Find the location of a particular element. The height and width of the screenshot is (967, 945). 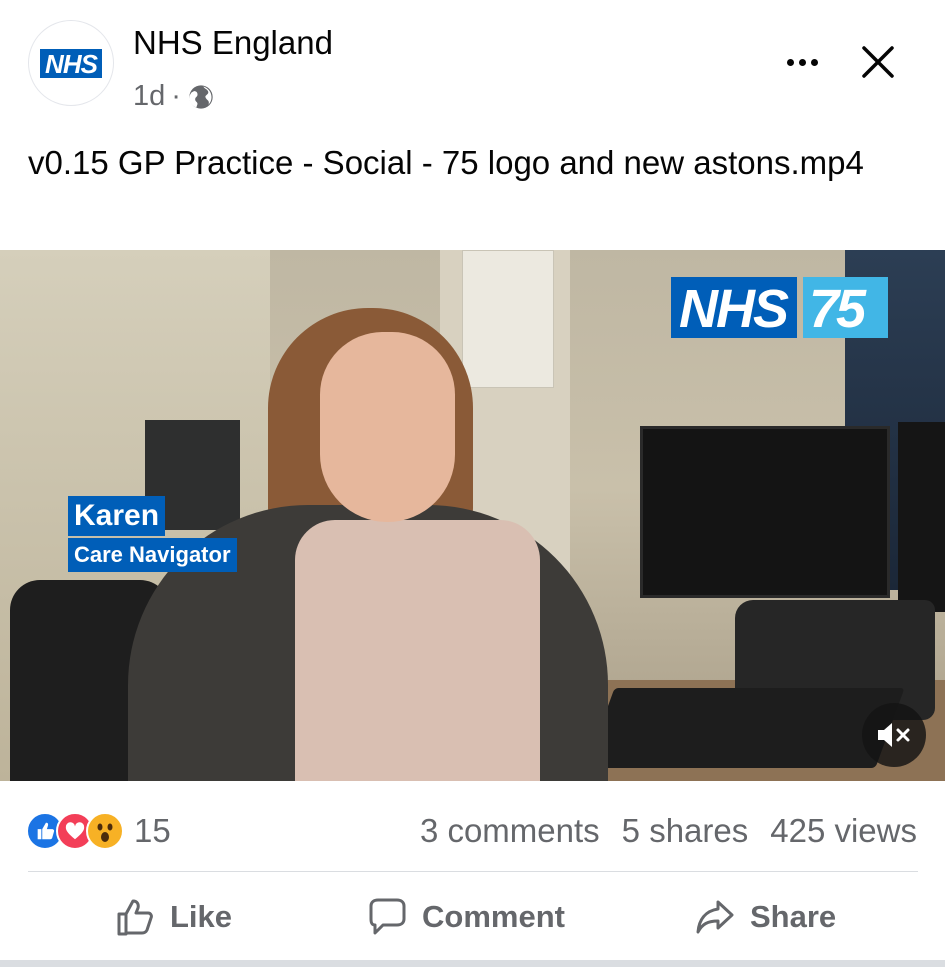

nhs-logo: NHS is located at coordinates (71, 63).